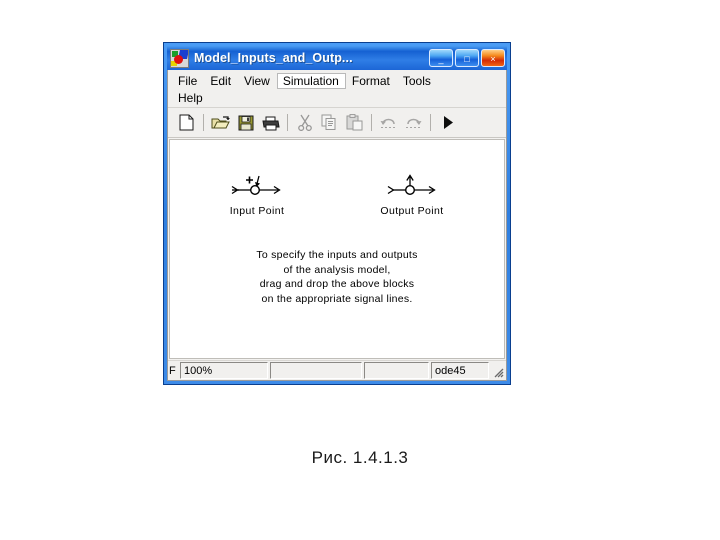 The height and width of the screenshot is (540, 720). I want to click on menu-row-primary: File Edit View Simulation Format Tools, so click(339, 80).